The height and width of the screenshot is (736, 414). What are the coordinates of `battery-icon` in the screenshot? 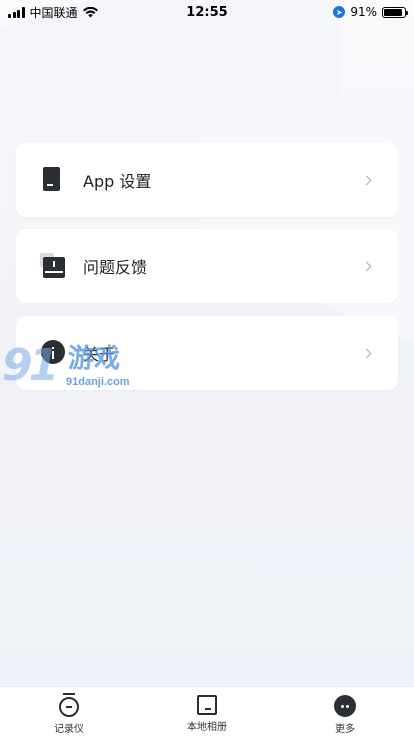 It's located at (395, 12).